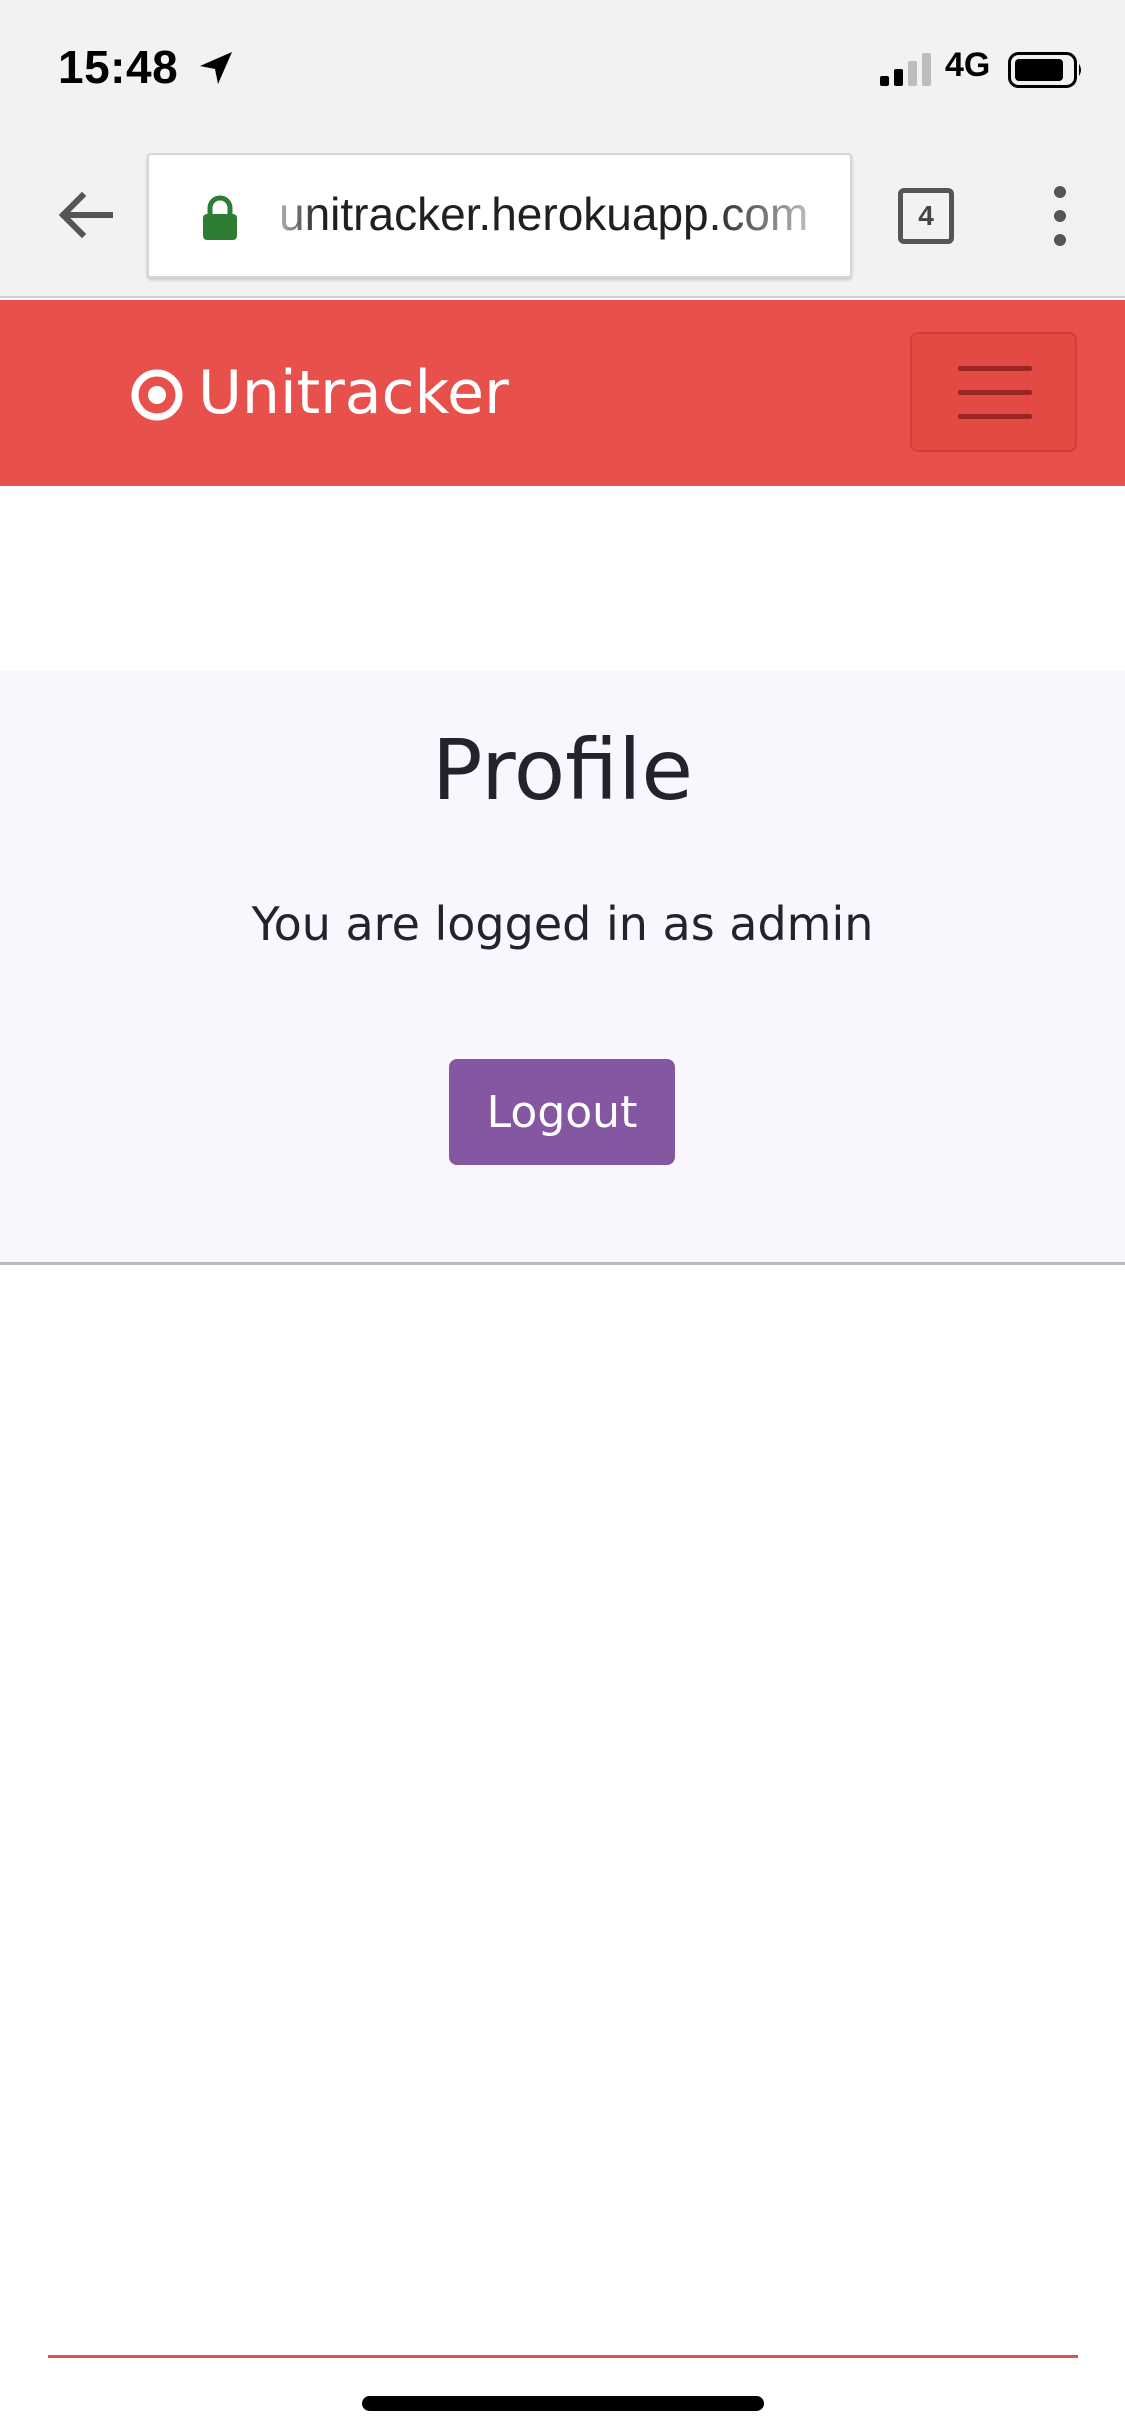 The width and height of the screenshot is (1125, 2436). I want to click on login-status-text: You are logged in as admin, so click(562, 924).